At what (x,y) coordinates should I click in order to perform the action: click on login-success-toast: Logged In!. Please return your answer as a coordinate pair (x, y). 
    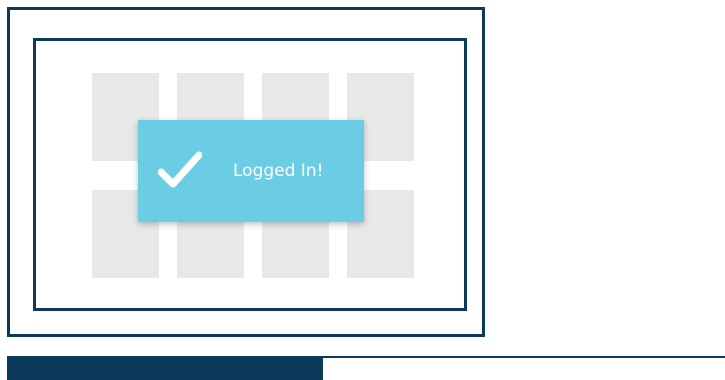
    Looking at the image, I should click on (251, 171).